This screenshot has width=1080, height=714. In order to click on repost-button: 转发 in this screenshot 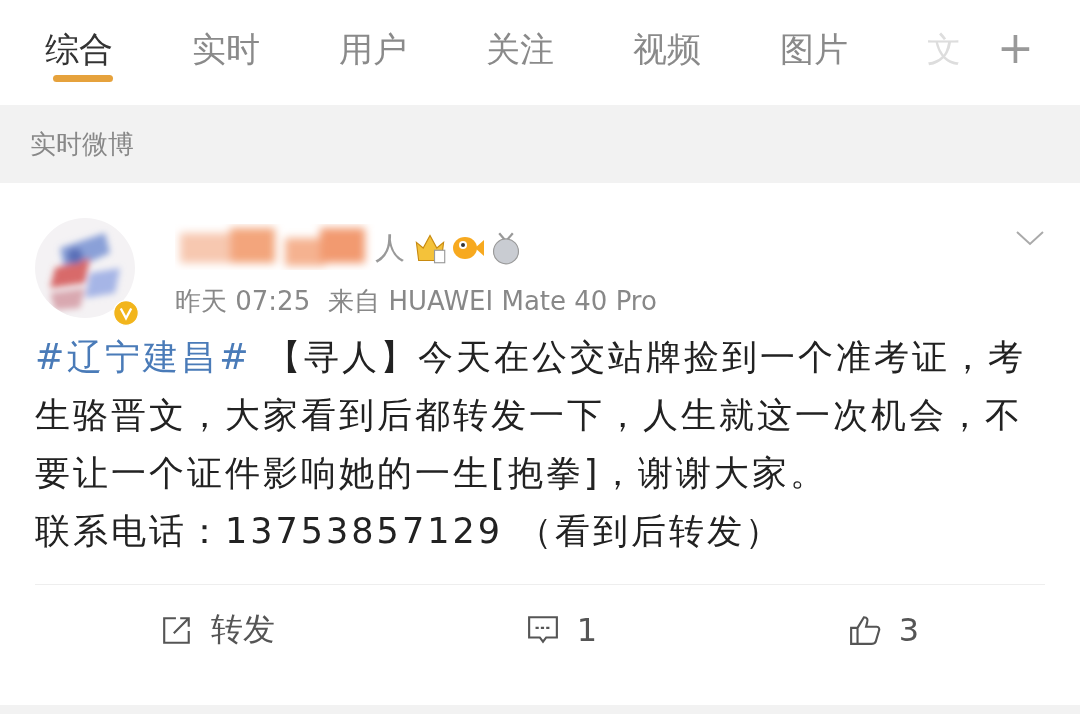, I will do `click(217, 630)`.